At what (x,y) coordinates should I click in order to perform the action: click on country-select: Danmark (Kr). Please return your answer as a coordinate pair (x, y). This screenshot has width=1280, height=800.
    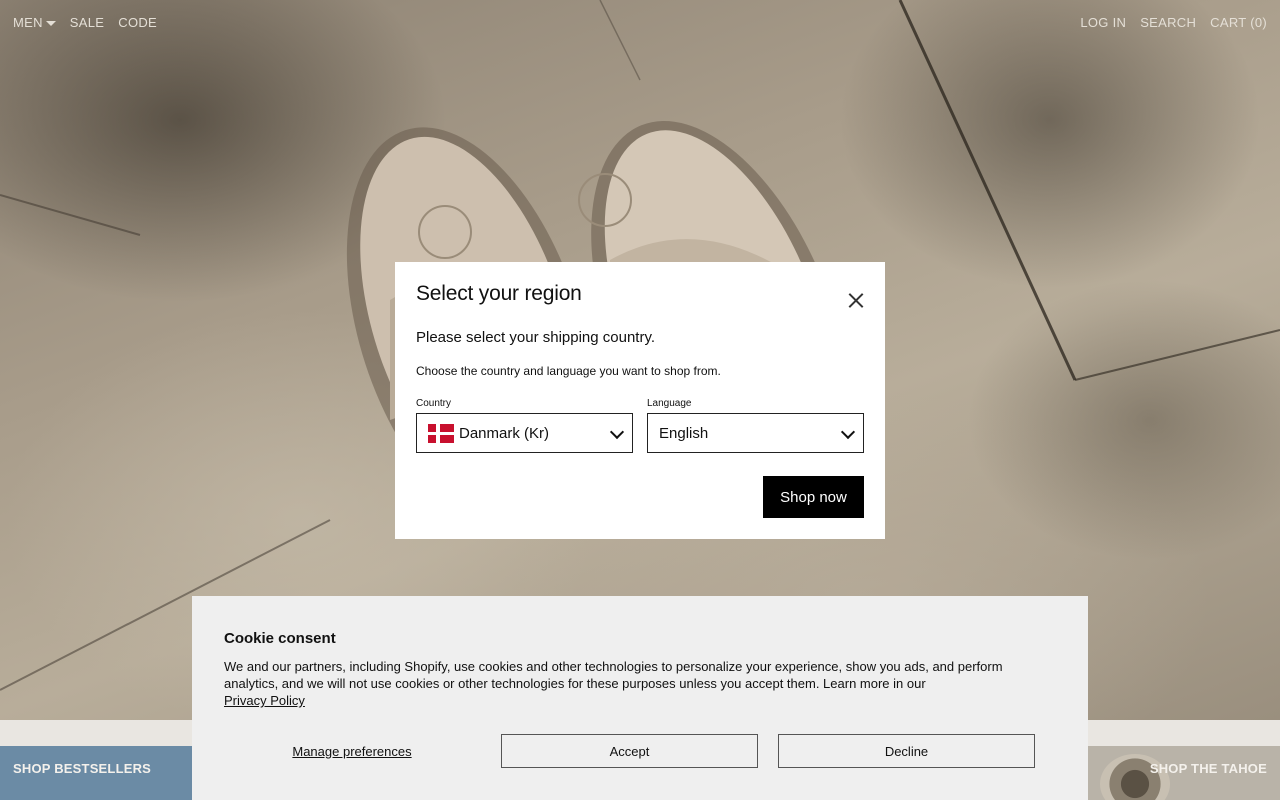
    Looking at the image, I should click on (524, 433).